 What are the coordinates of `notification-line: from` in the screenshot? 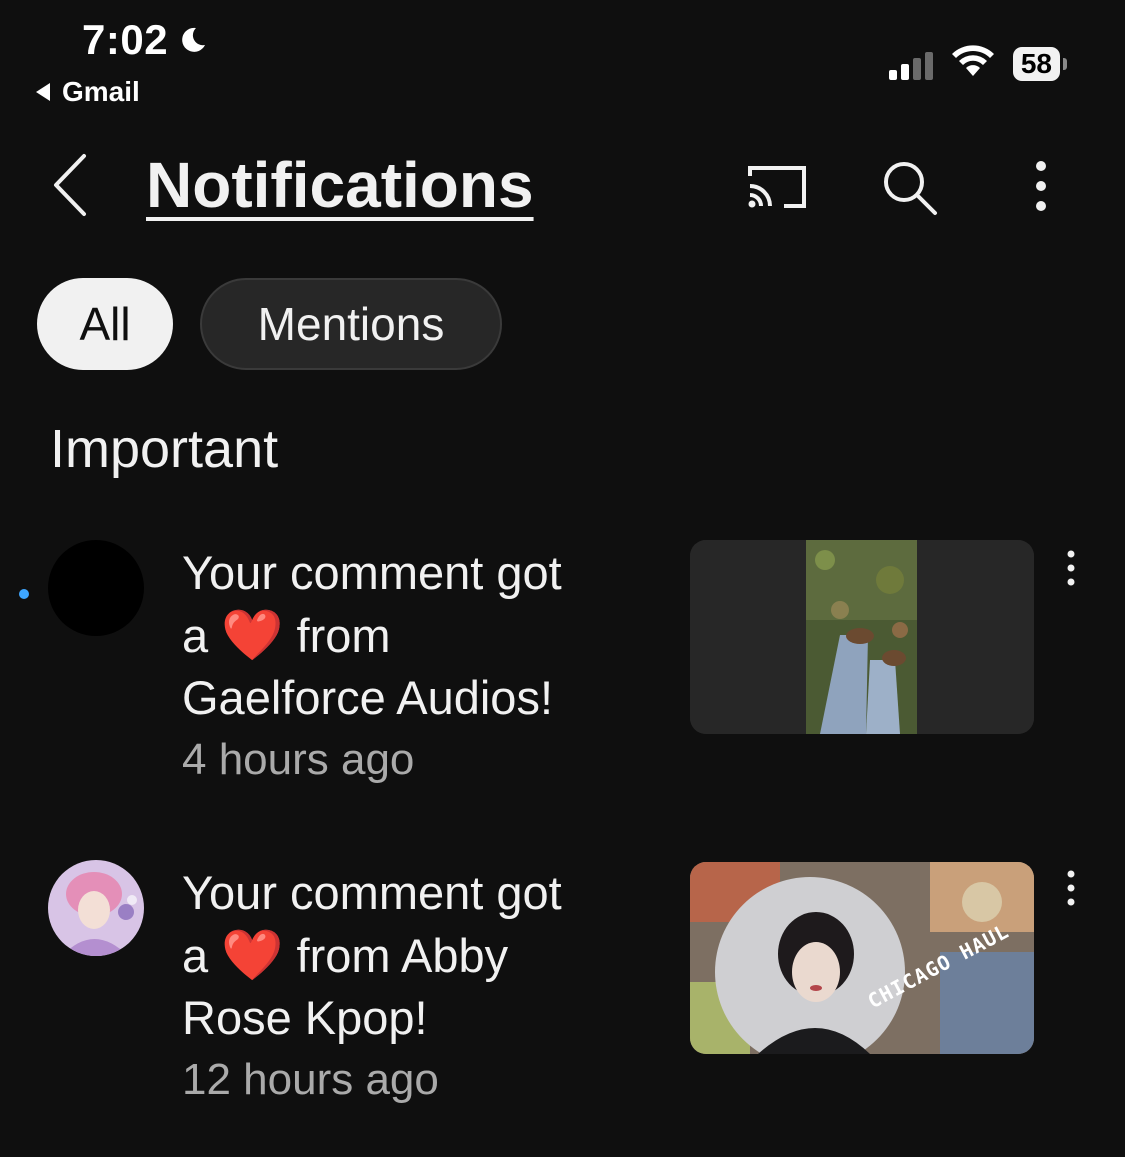 It's located at (343, 635).